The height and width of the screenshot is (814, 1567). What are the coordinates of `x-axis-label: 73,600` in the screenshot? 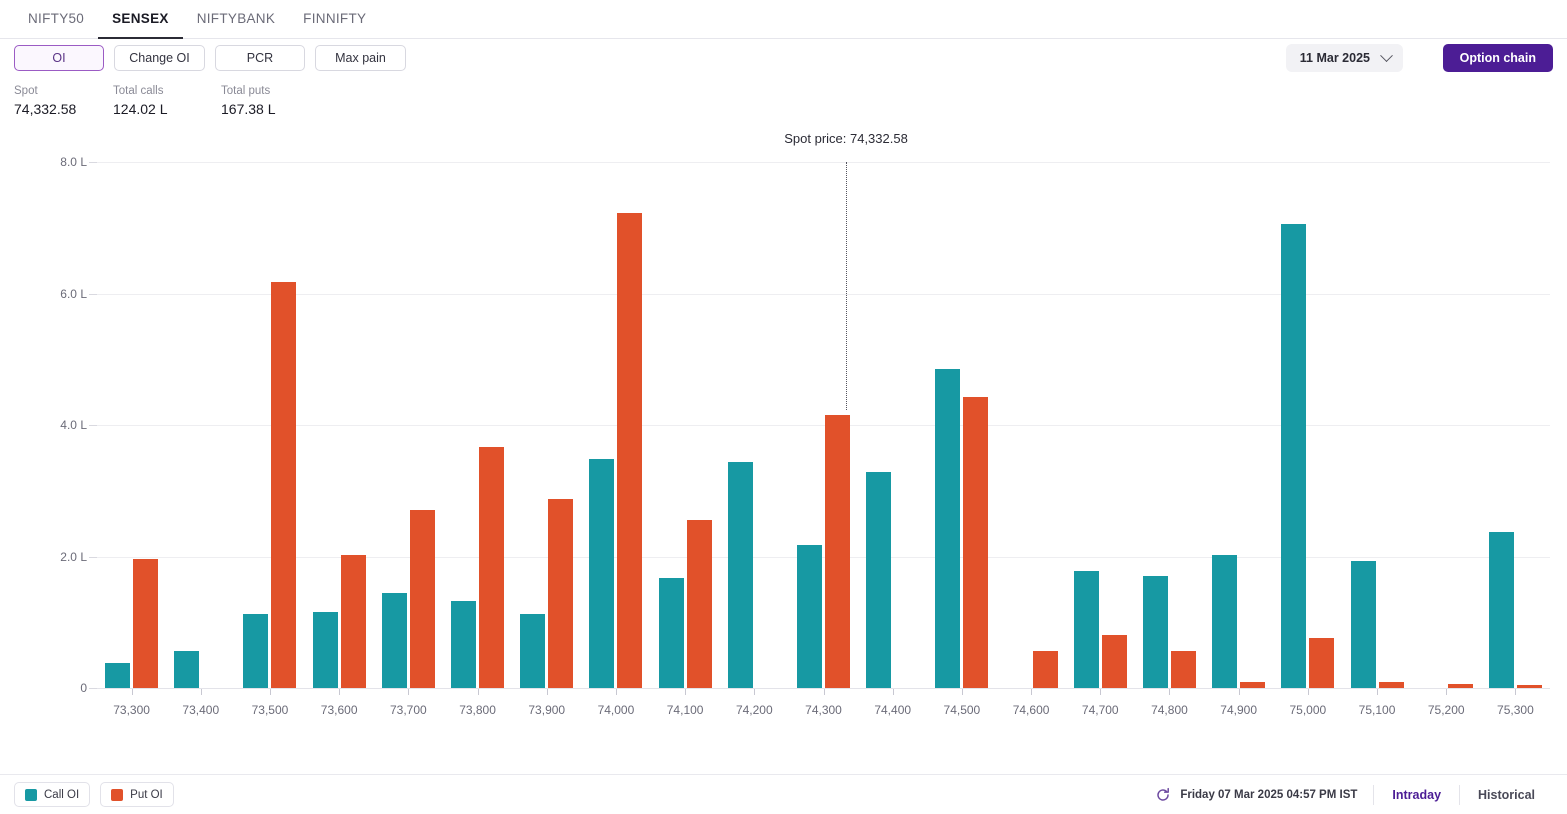 It's located at (339, 710).